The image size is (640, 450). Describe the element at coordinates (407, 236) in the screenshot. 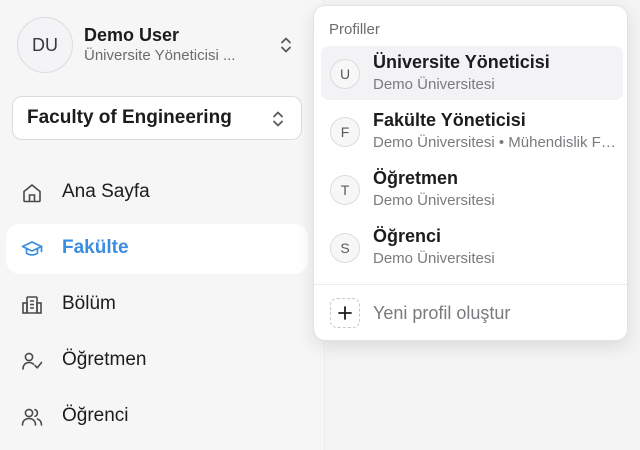

I see `profile-name: Öğrenci` at that location.